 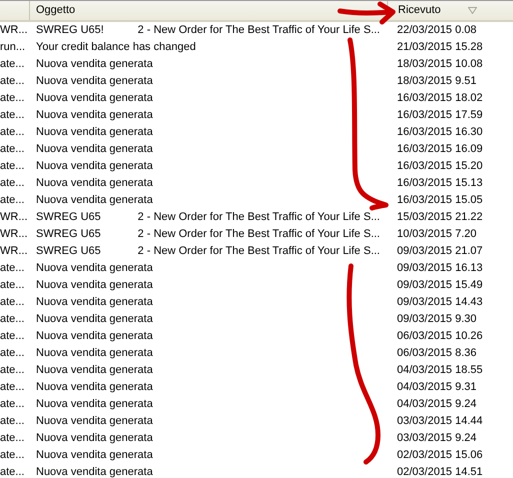 I want to click on column-header: Oggetto, so click(x=56, y=10).